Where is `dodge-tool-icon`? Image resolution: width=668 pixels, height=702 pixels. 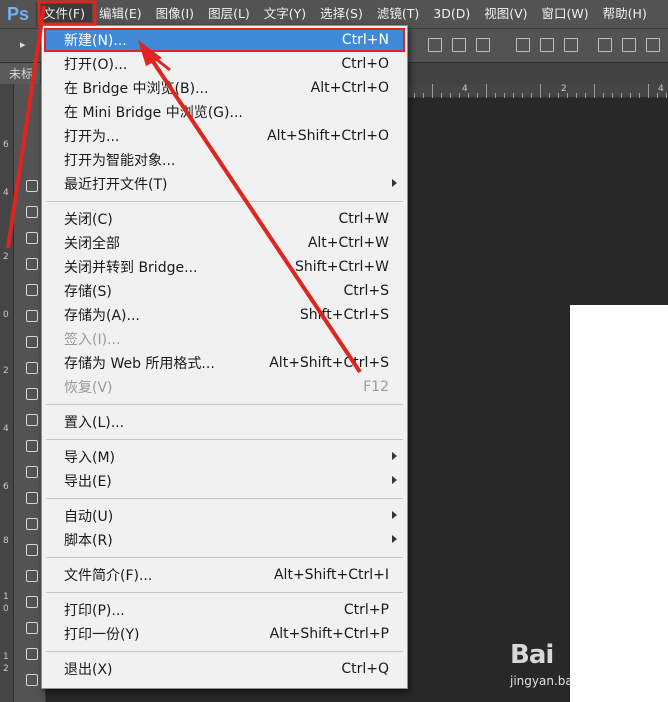 dodge-tool-icon is located at coordinates (32, 524).